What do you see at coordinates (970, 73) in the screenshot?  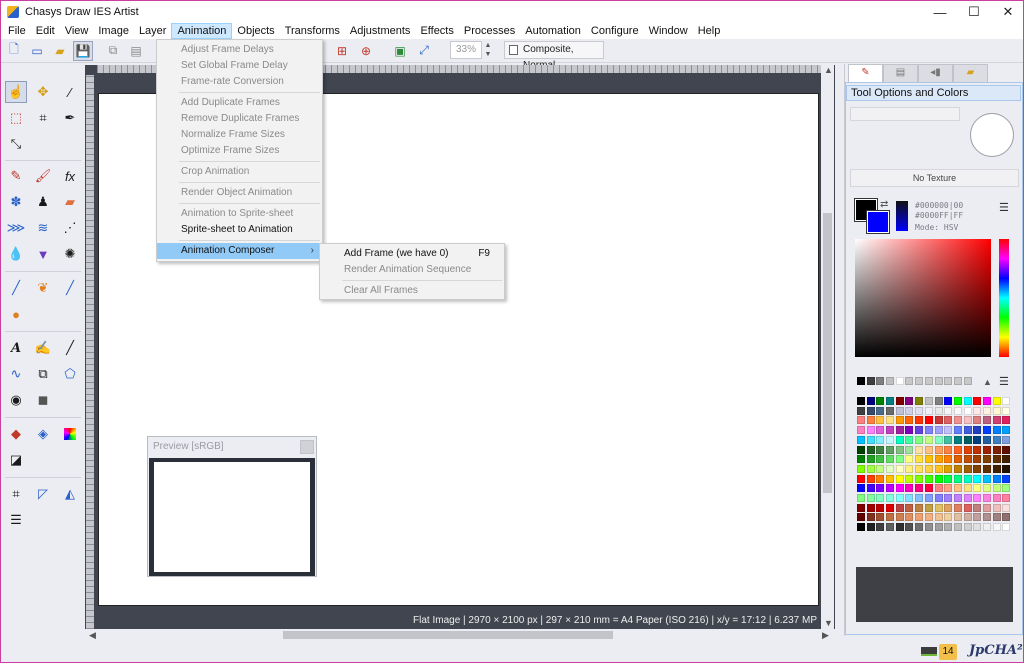 I see `tab-notes: ▰` at bounding box center [970, 73].